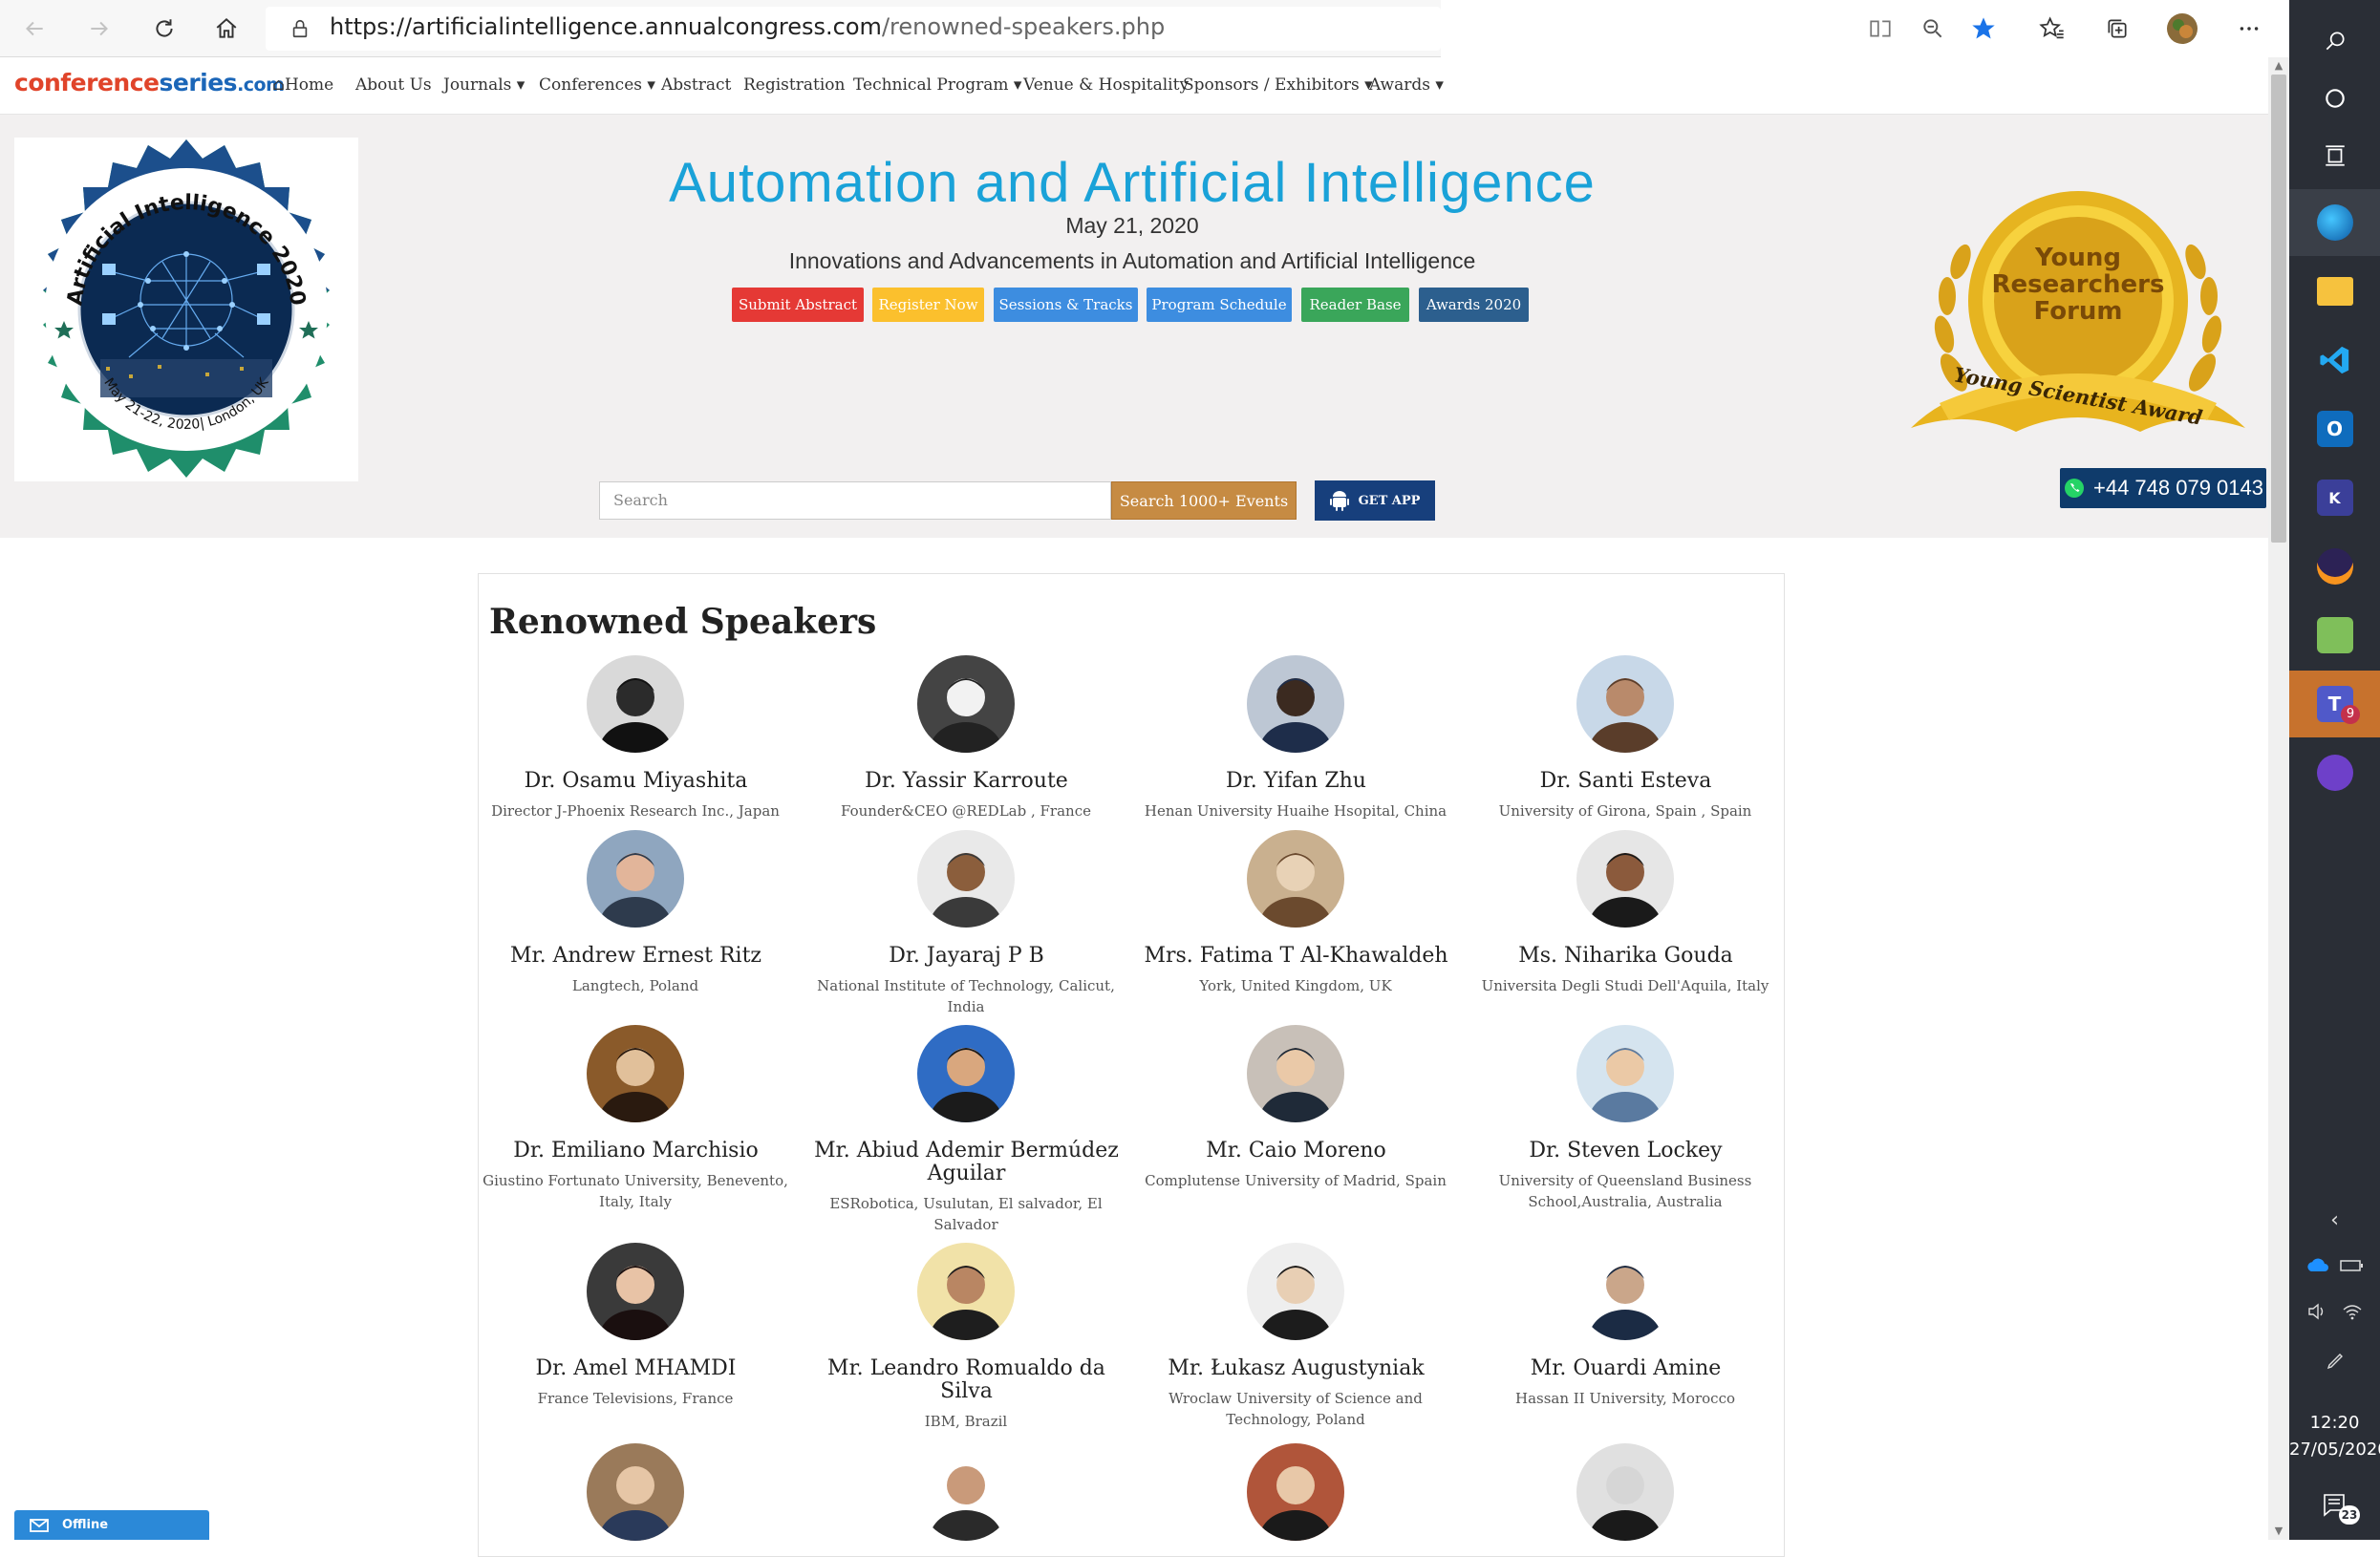 This screenshot has height=1557, width=2380. What do you see at coordinates (937, 85) in the screenshot?
I see `nav-technical-program: Technical Program ▾` at bounding box center [937, 85].